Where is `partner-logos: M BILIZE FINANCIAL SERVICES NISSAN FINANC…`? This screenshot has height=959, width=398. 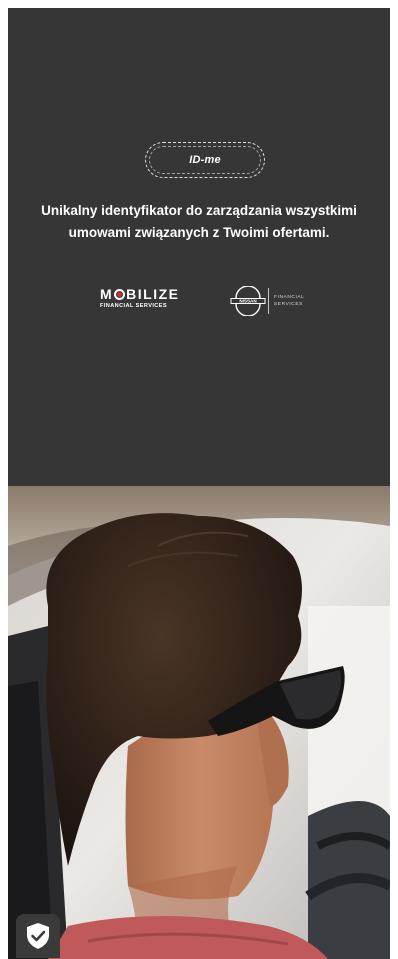
partner-logos: M BILIZE FINANCIAL SERVICES NISSAN FINANC… is located at coordinates (199, 301).